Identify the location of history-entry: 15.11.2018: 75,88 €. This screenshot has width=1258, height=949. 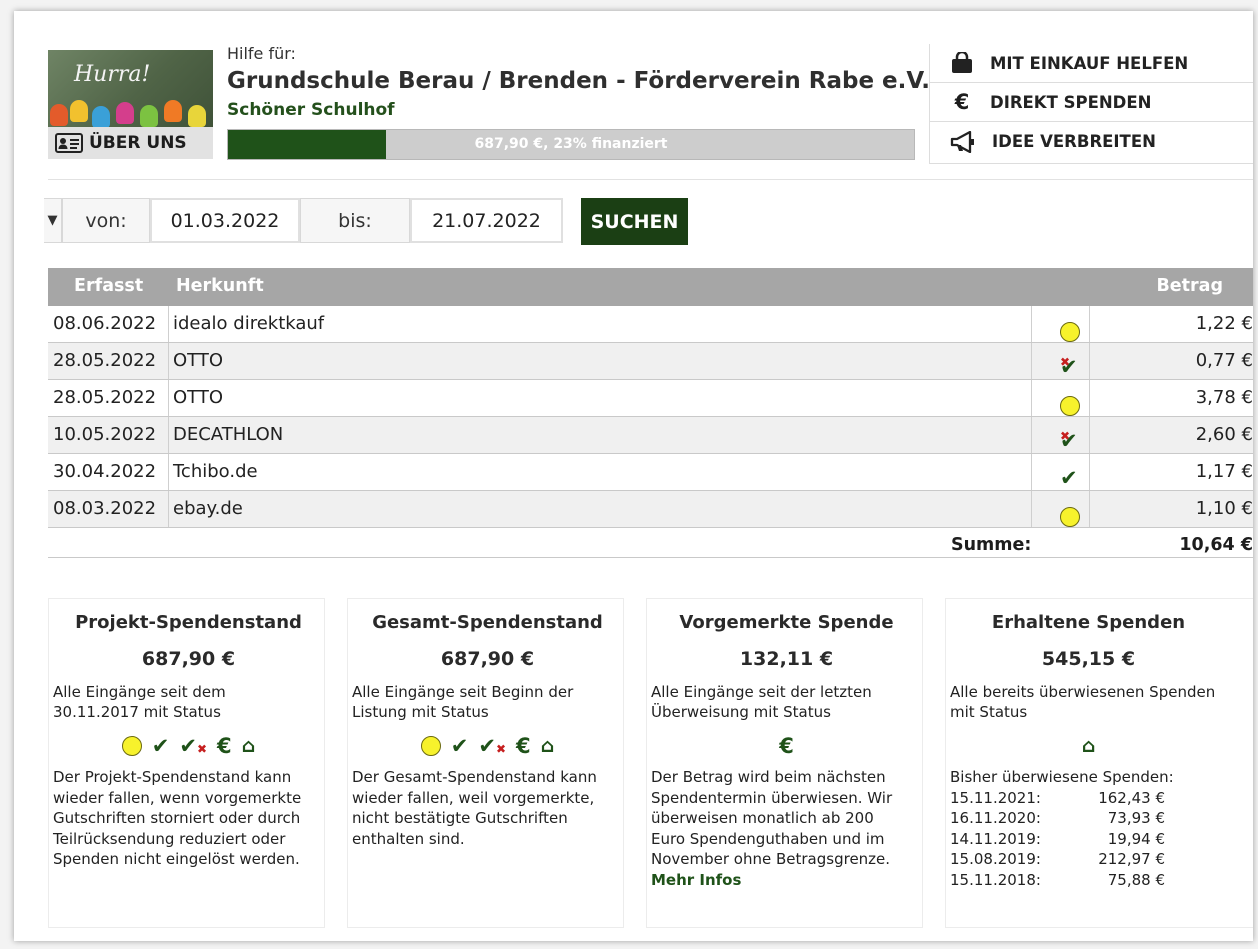
(1096, 880).